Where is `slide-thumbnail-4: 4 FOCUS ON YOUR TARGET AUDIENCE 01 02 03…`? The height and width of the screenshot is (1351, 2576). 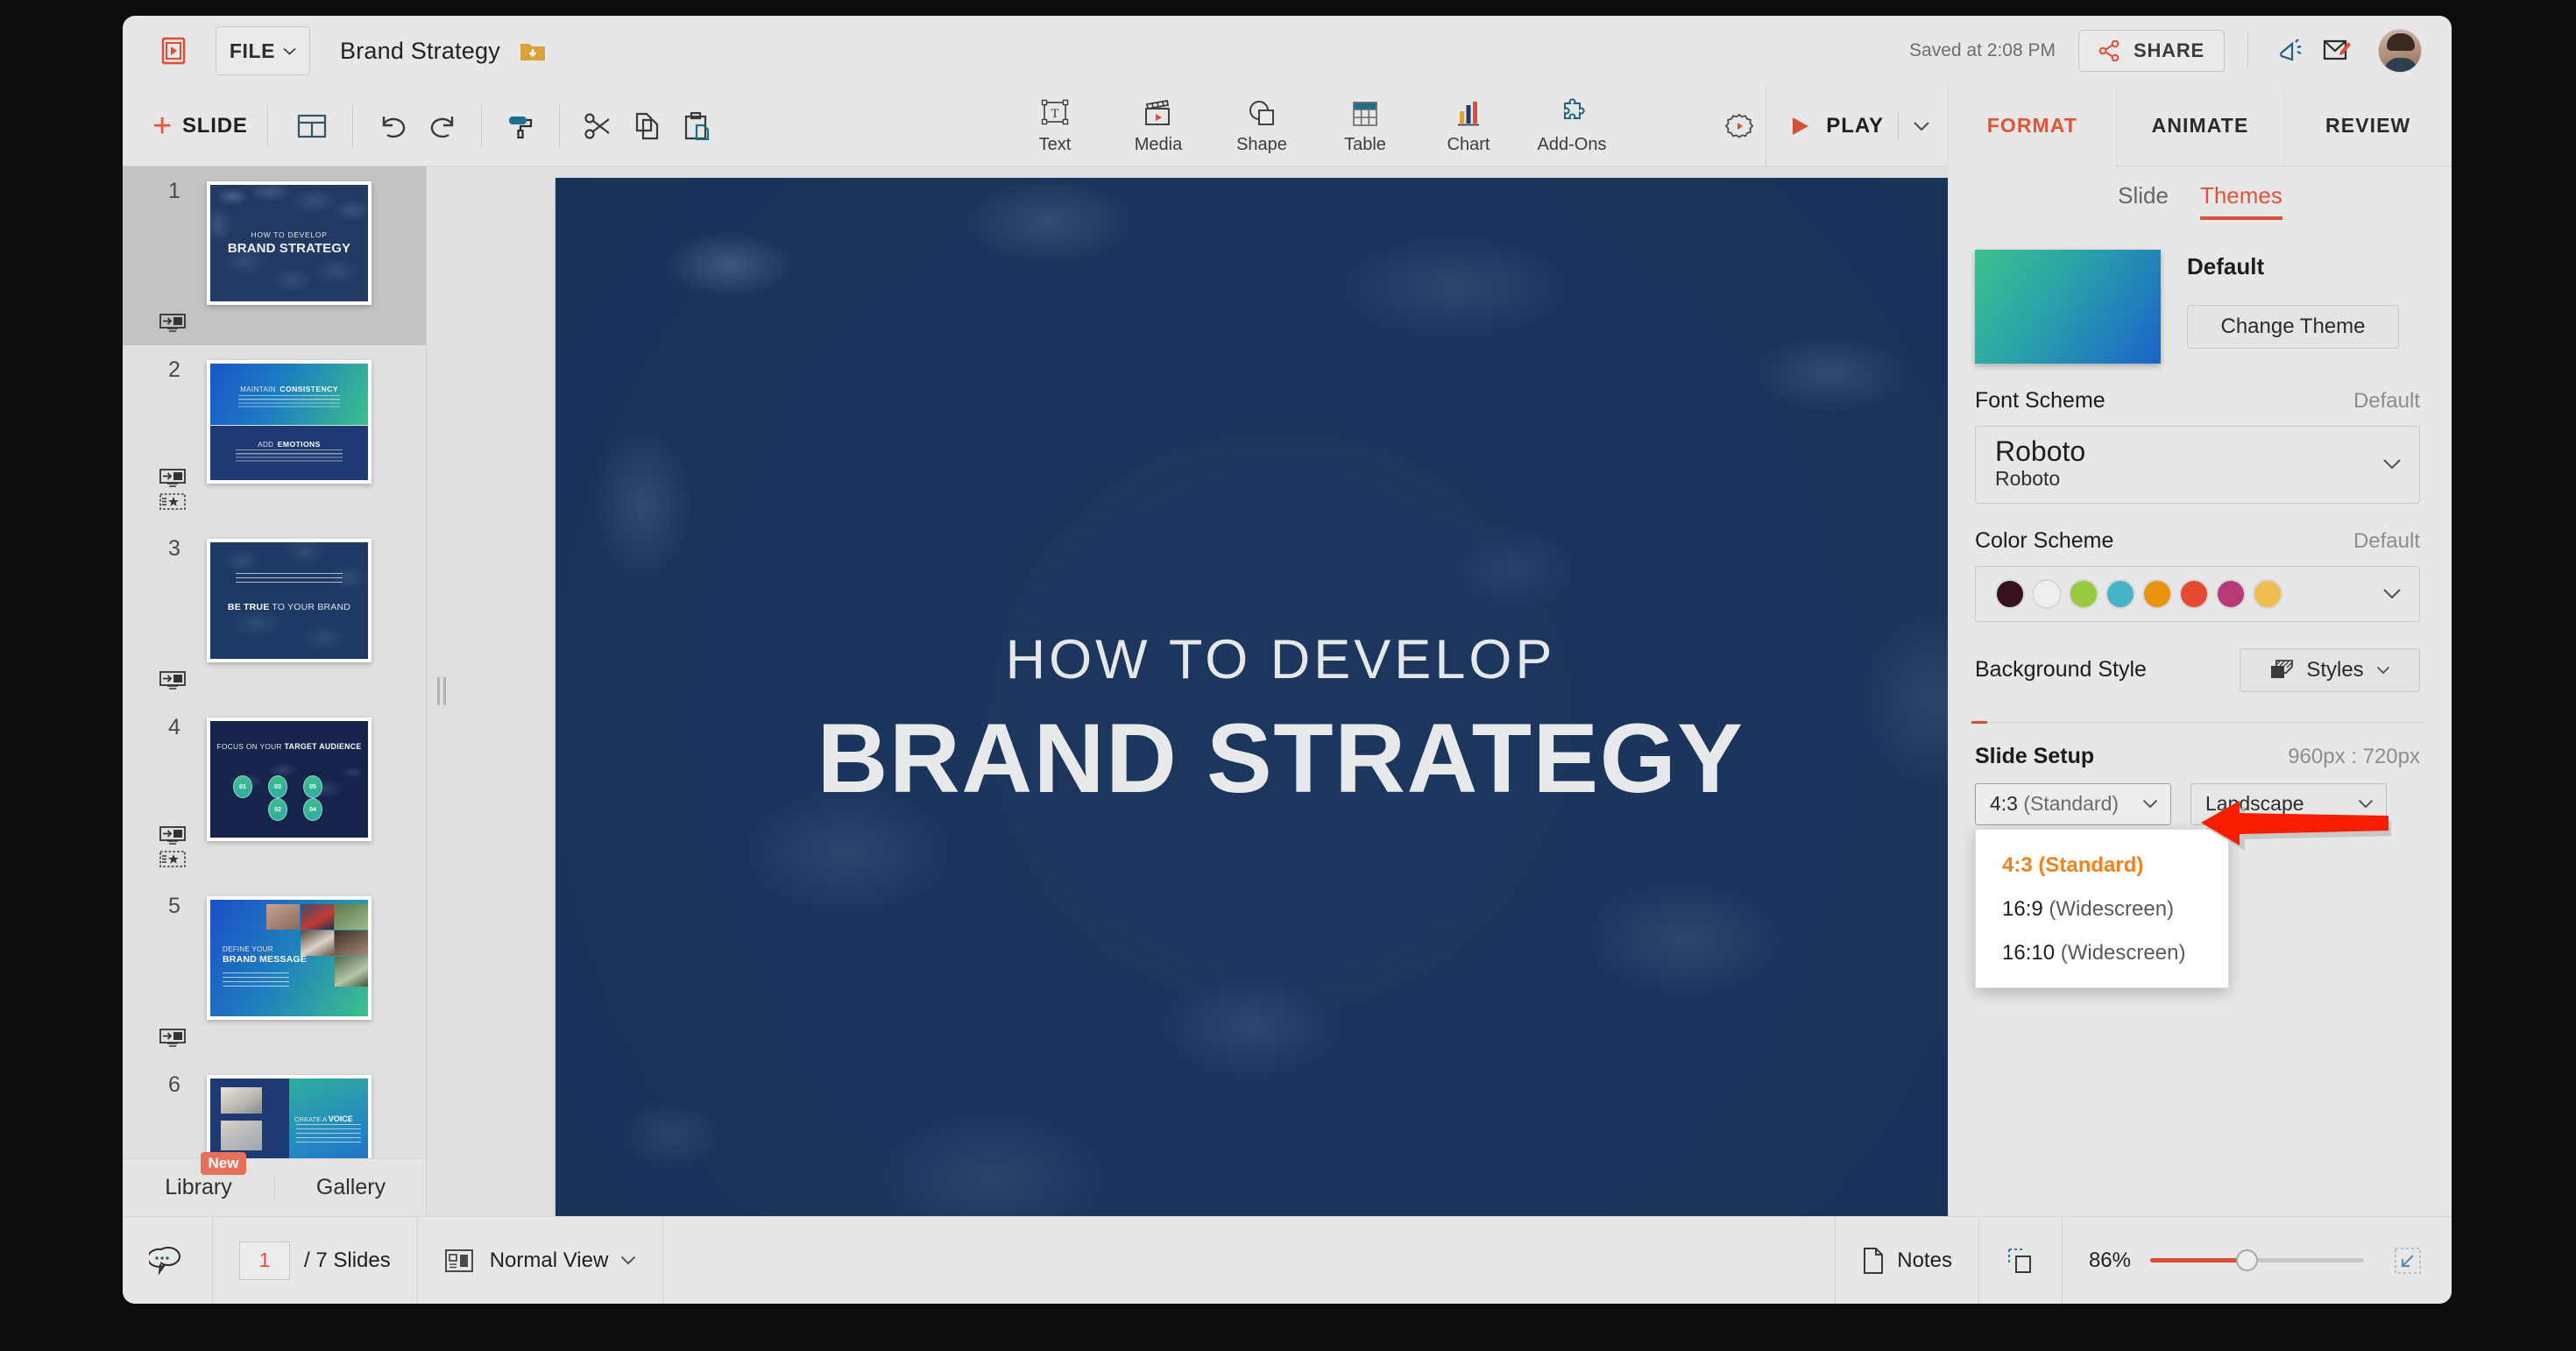 slide-thumbnail-4: 4 FOCUS ON YOUR TARGET AUDIENCE 01 02 03… is located at coordinates (274, 792).